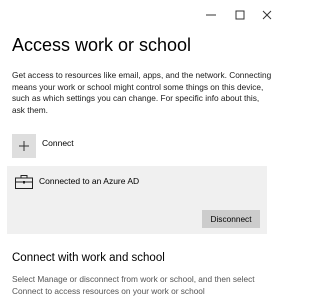 The image size is (320, 300). Describe the element at coordinates (89, 181) in the screenshot. I see `account-label: Connected to an Azure AD` at that location.